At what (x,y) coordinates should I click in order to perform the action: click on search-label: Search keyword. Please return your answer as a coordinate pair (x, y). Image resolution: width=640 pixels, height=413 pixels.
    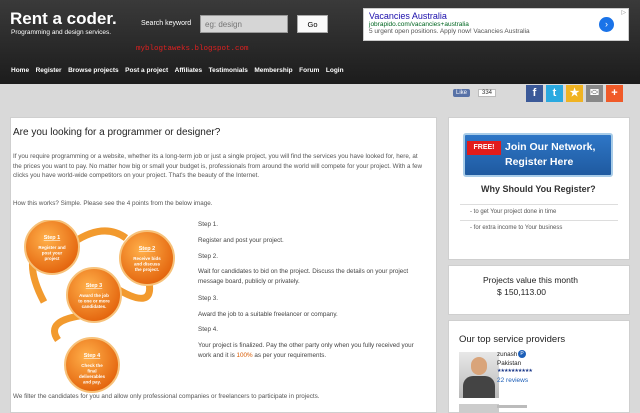
    Looking at the image, I should click on (166, 23).